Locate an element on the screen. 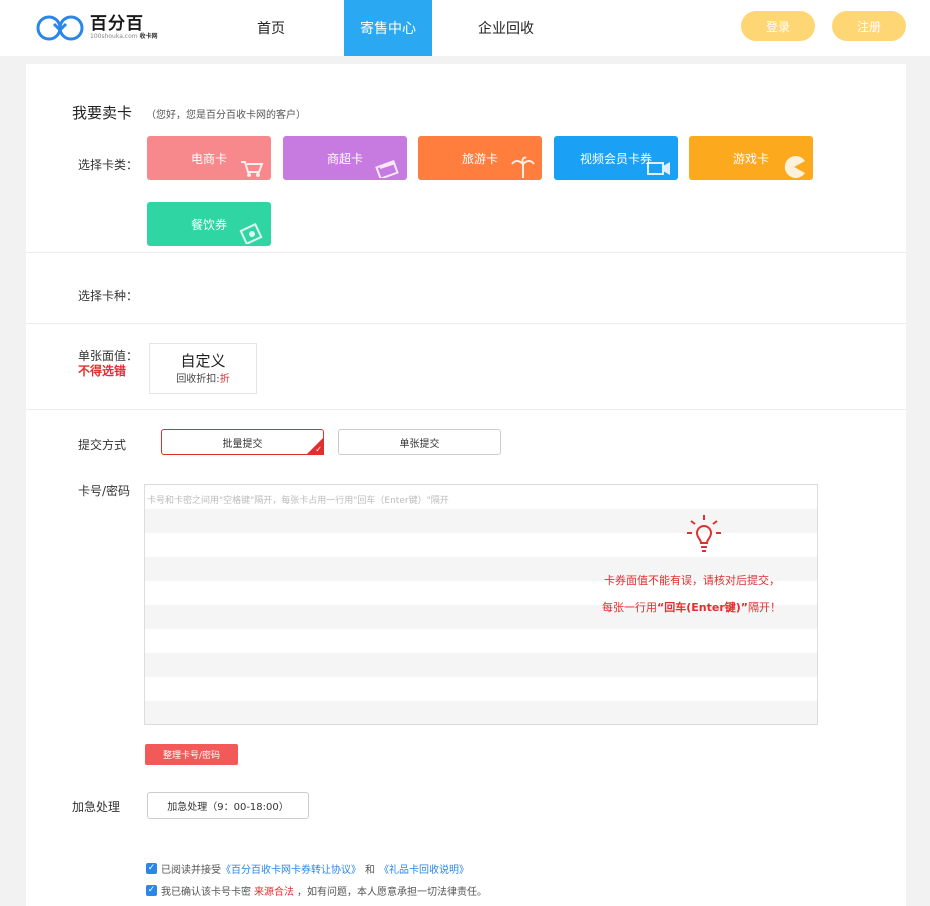 The image size is (930, 906). site-logo: 百分百 100shouka.com 收卡网 is located at coordinates (96, 28).